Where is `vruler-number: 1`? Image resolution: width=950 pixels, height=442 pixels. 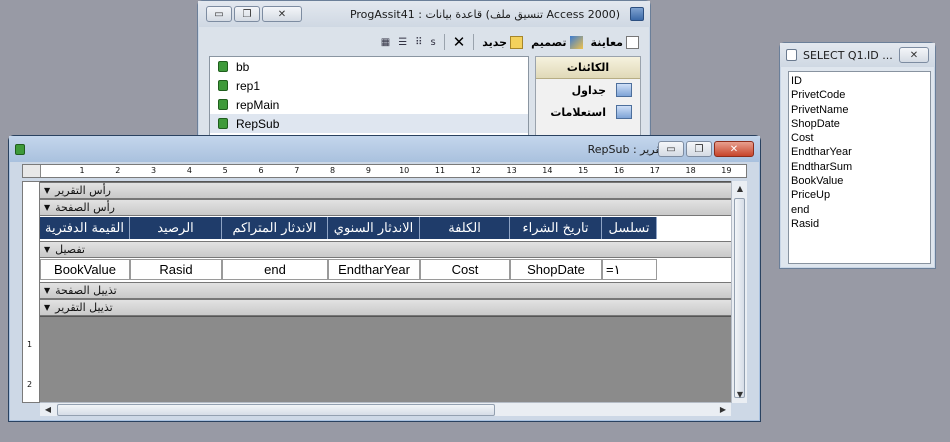
vruler-number: 1 is located at coordinates (30, 344).